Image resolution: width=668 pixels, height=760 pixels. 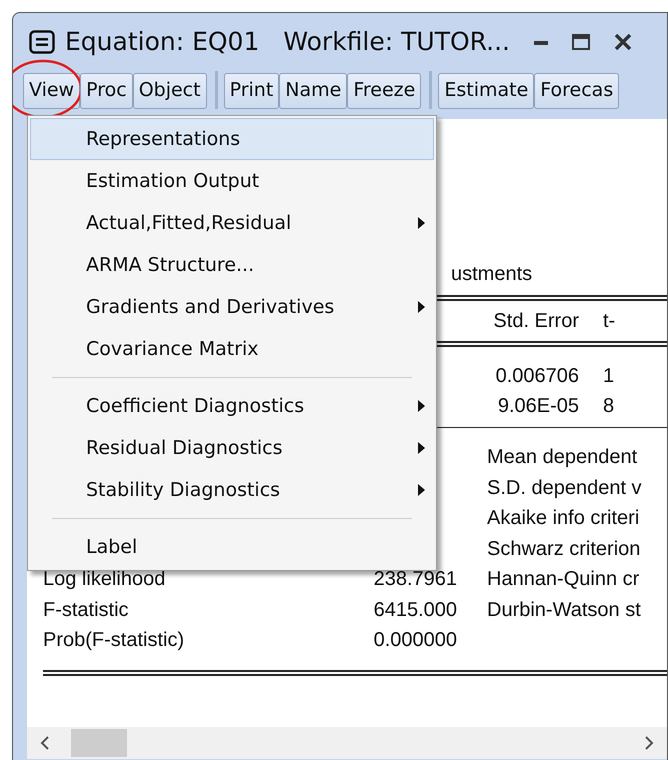 What do you see at coordinates (45, 743) in the screenshot?
I see `scroll-left-icon` at bounding box center [45, 743].